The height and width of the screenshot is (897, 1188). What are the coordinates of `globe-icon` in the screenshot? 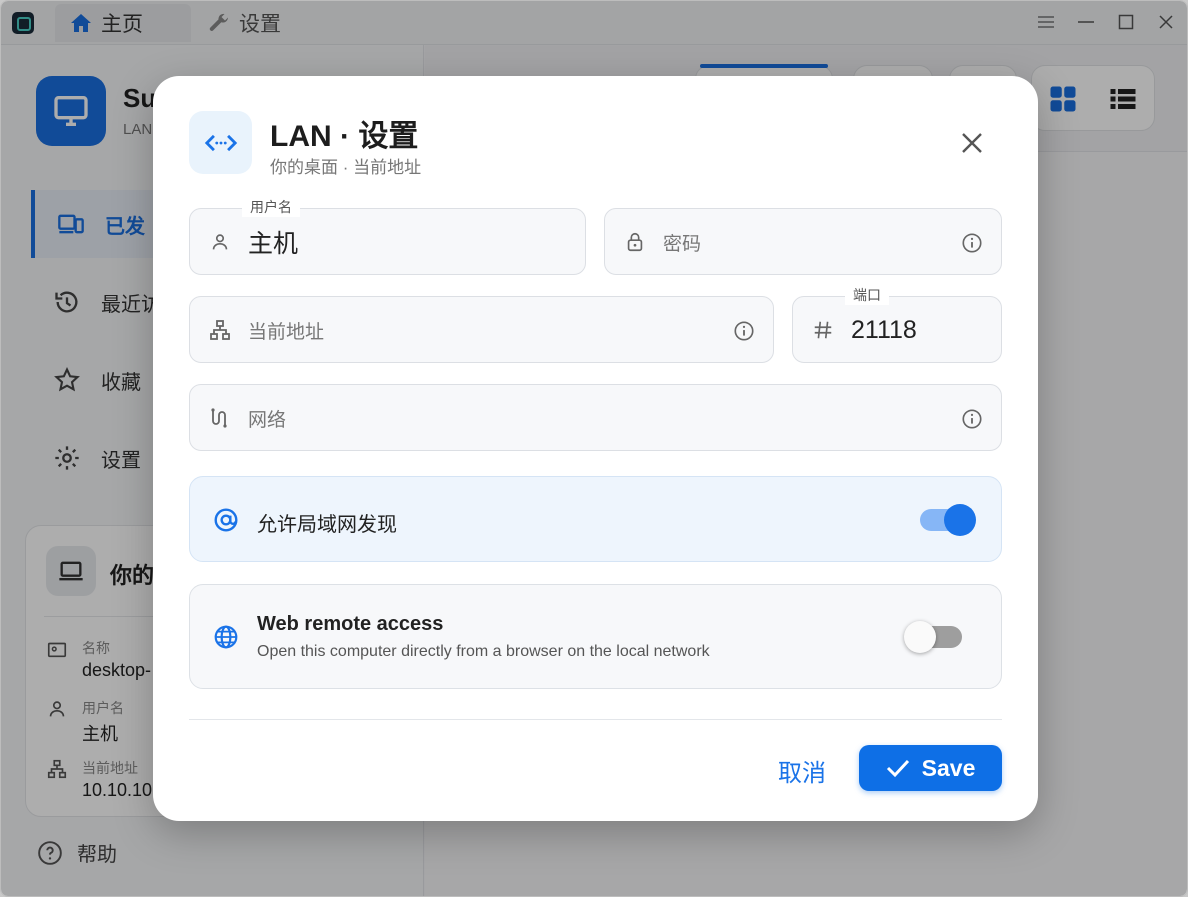 It's located at (226, 637).